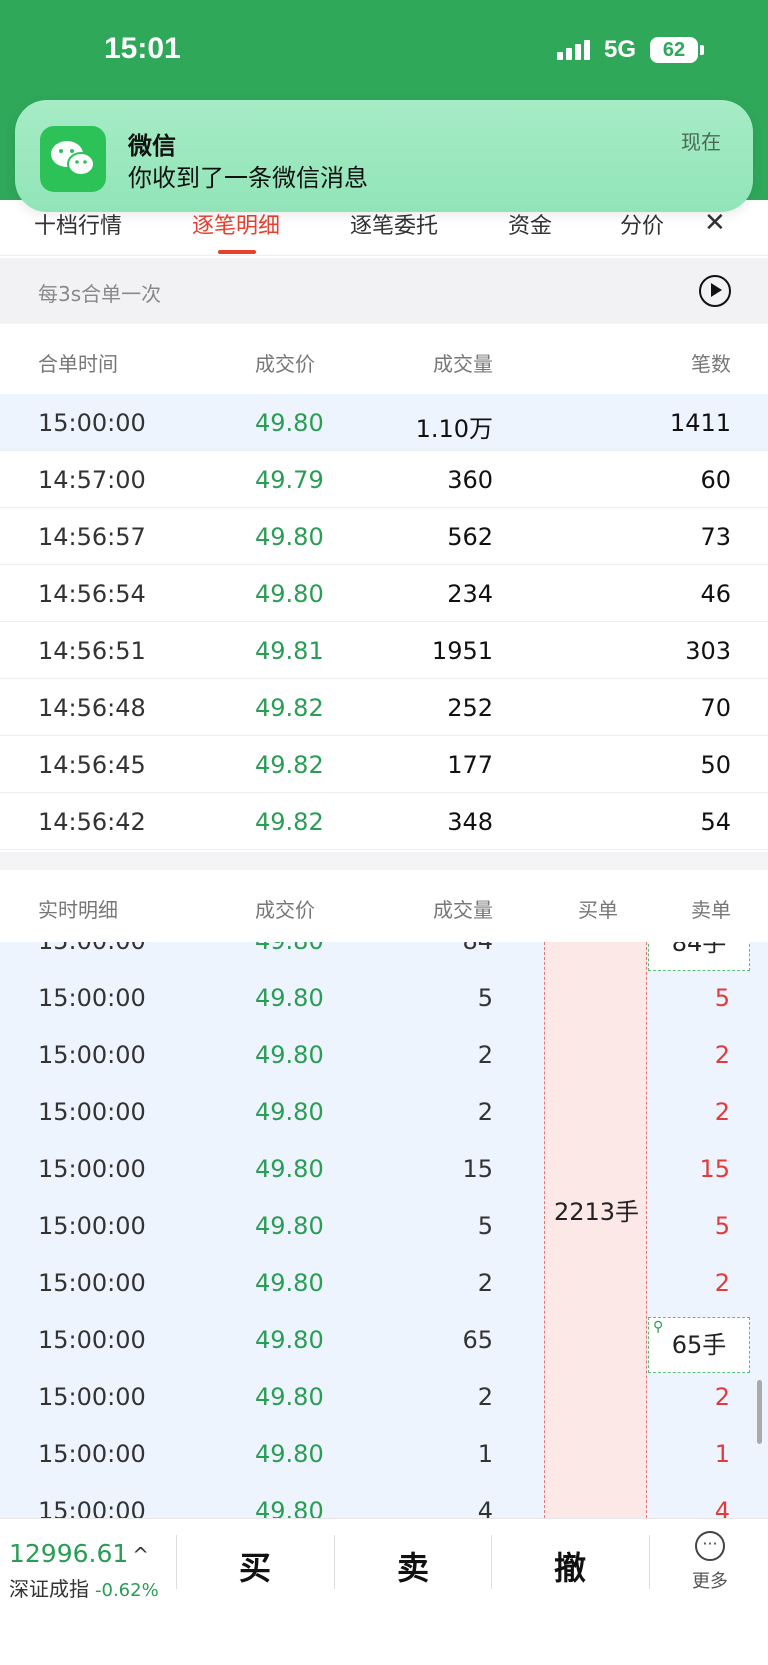 This screenshot has height=1665, width=768. I want to click on tab-tick-order: 逐笔委托, so click(394, 224).